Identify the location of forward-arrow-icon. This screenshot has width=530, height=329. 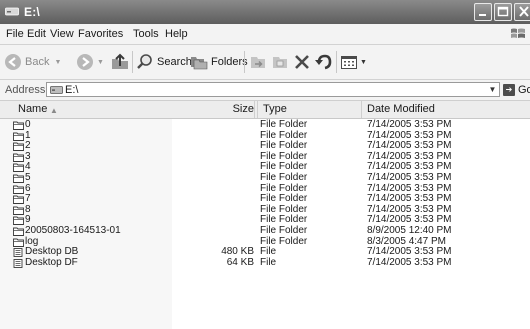
(85, 62).